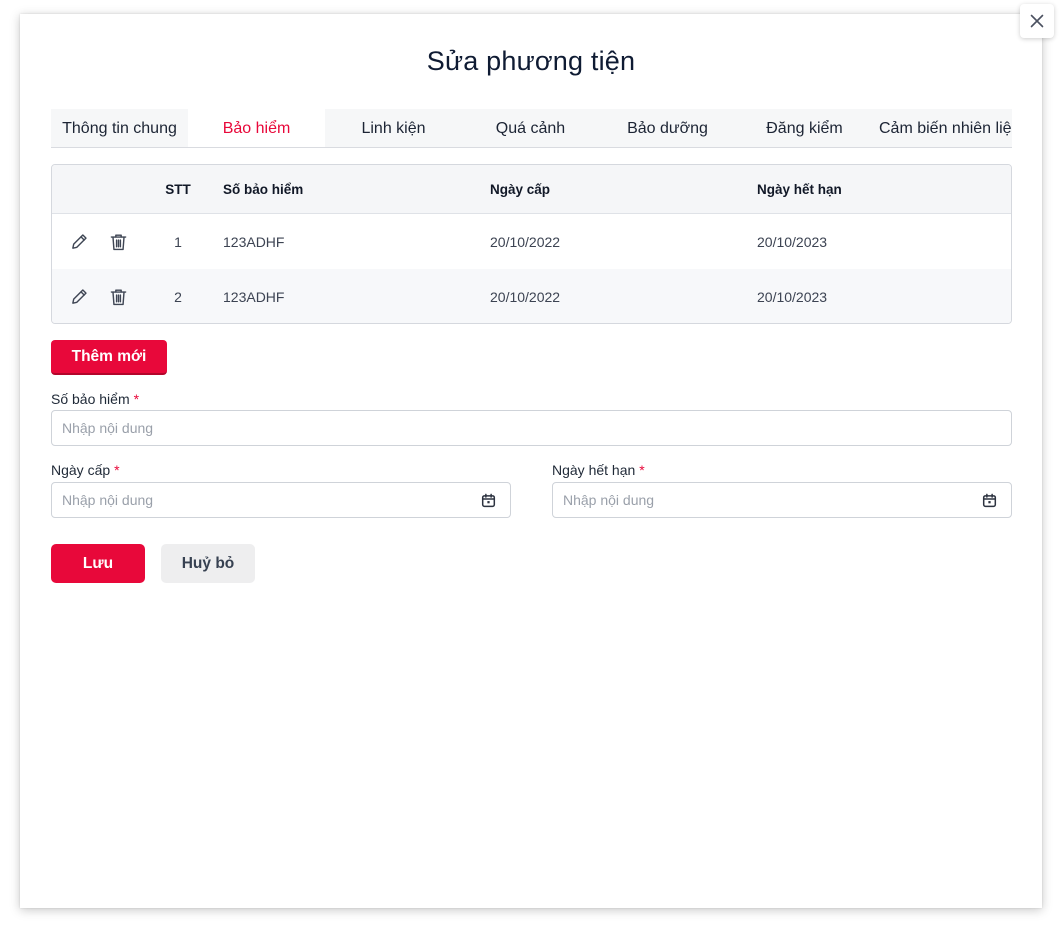  I want to click on cancel-button: Huỷ bỏ, so click(208, 563).